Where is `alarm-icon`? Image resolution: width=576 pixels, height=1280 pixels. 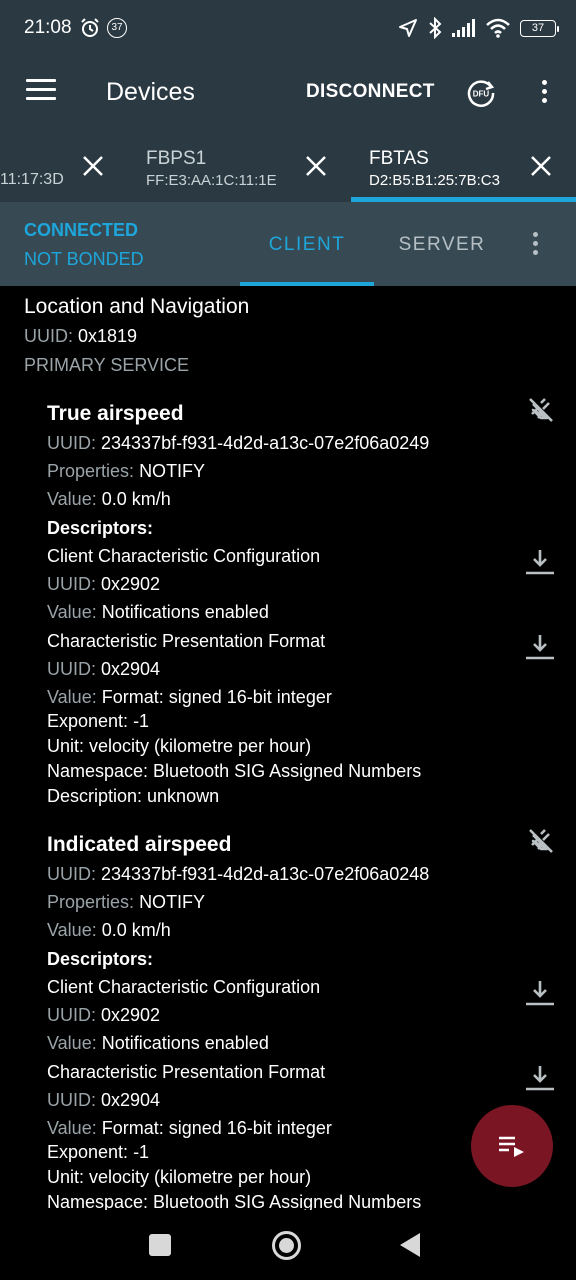 alarm-icon is located at coordinates (90, 27).